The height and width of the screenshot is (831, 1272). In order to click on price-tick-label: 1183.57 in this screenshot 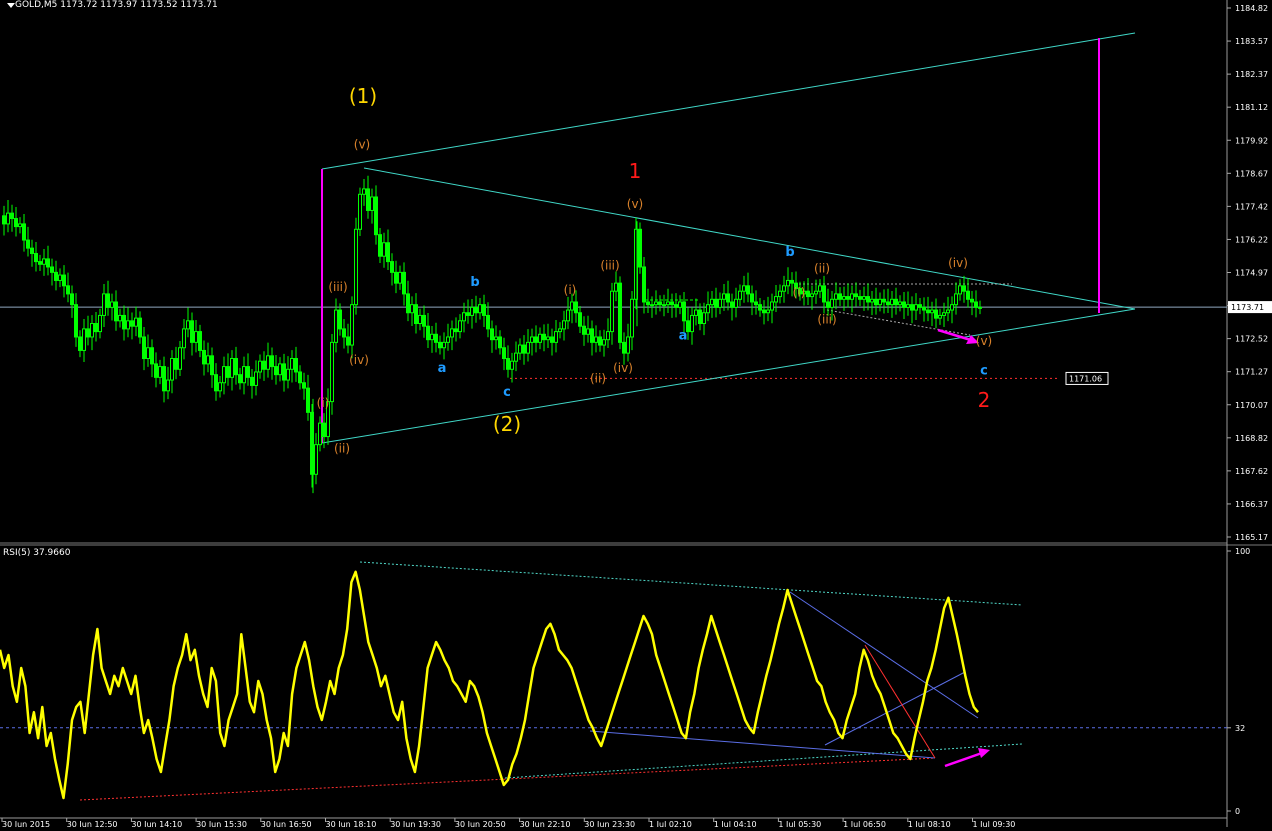, I will do `click(1251, 41)`.